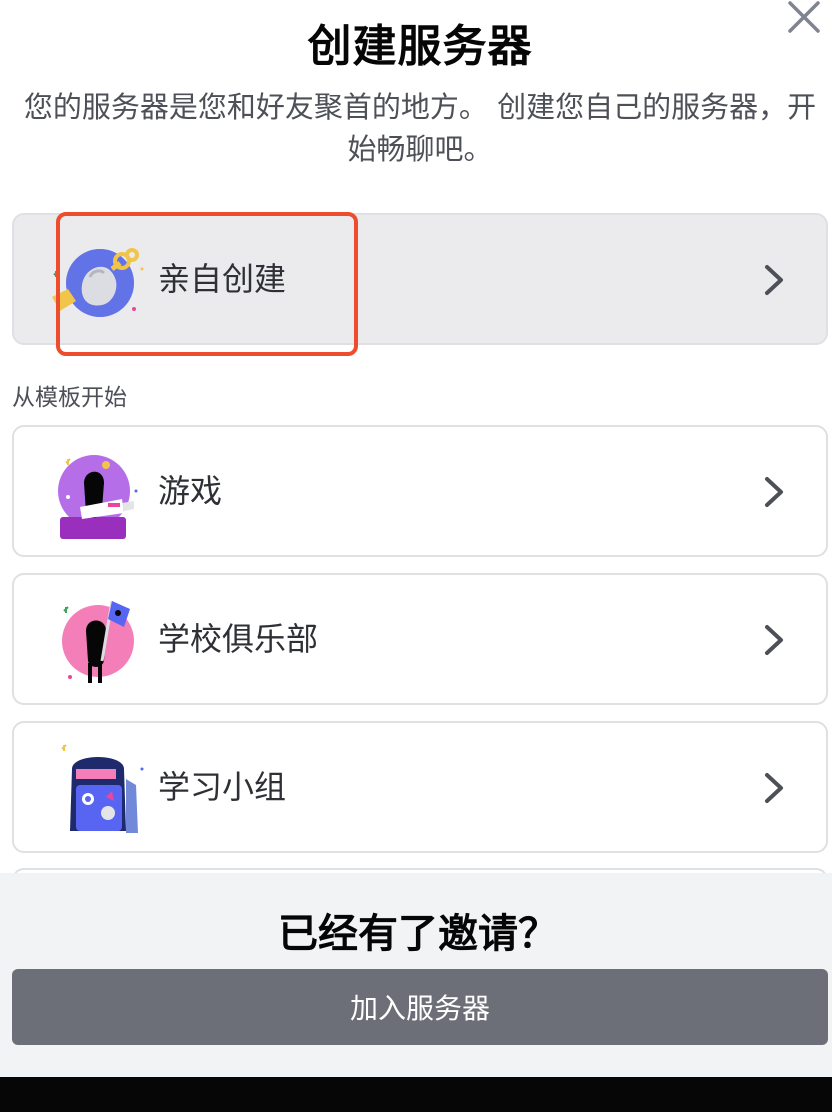 The height and width of the screenshot is (1112, 832). What do you see at coordinates (420, 46) in the screenshot?
I see `dialog-title: 创建服务器` at bounding box center [420, 46].